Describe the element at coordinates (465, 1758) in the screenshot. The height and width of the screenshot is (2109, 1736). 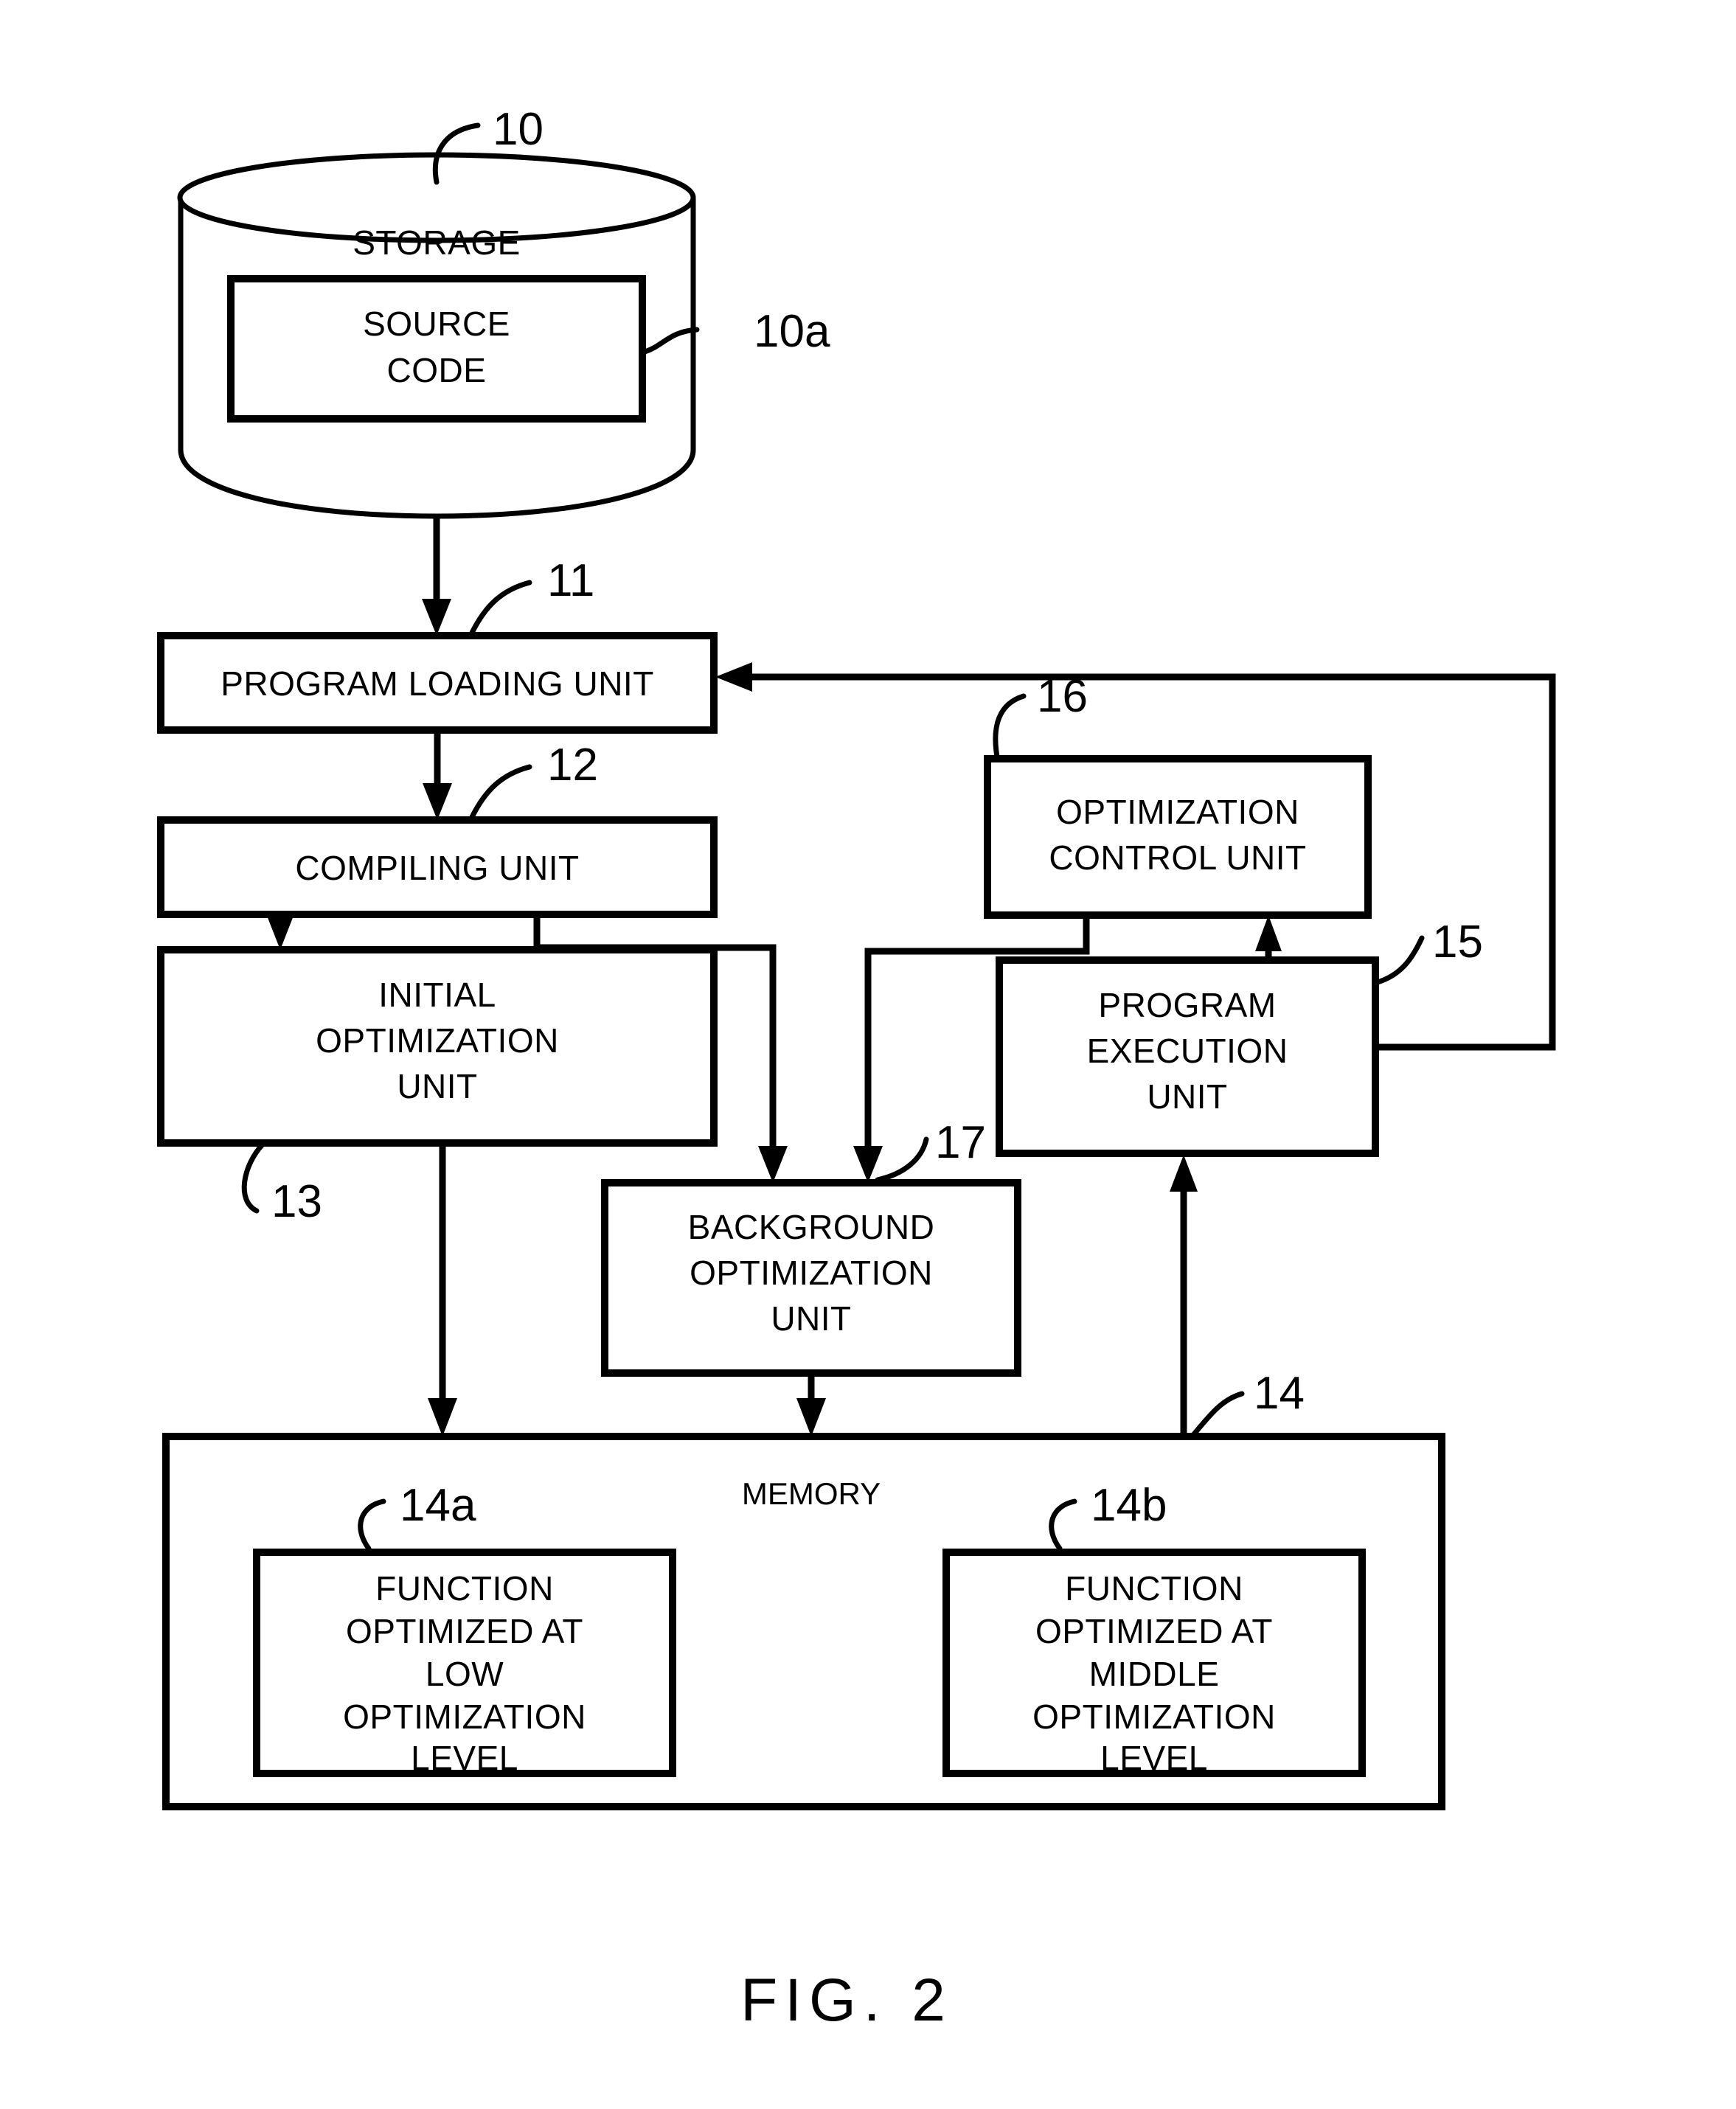
I see `function-low-line5: LEVEL` at that location.